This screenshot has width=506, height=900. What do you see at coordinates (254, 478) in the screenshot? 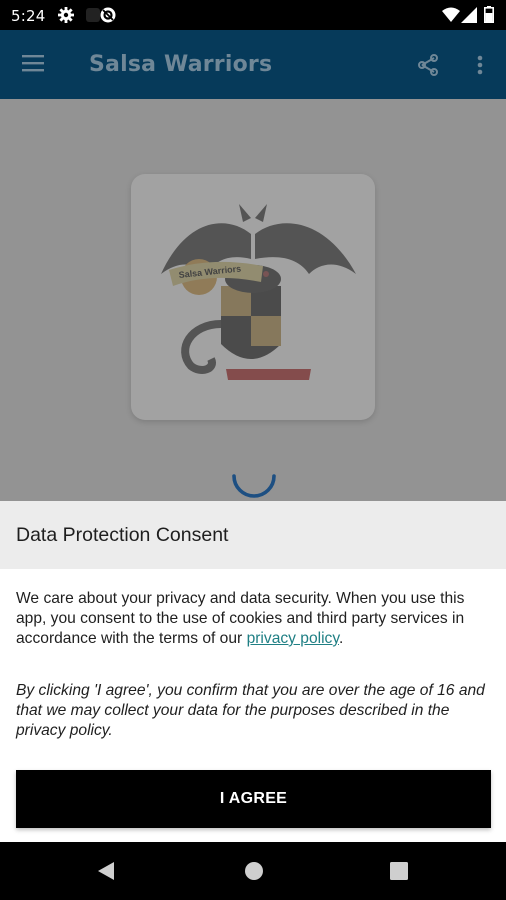
I see `spinner-icon` at bounding box center [254, 478].